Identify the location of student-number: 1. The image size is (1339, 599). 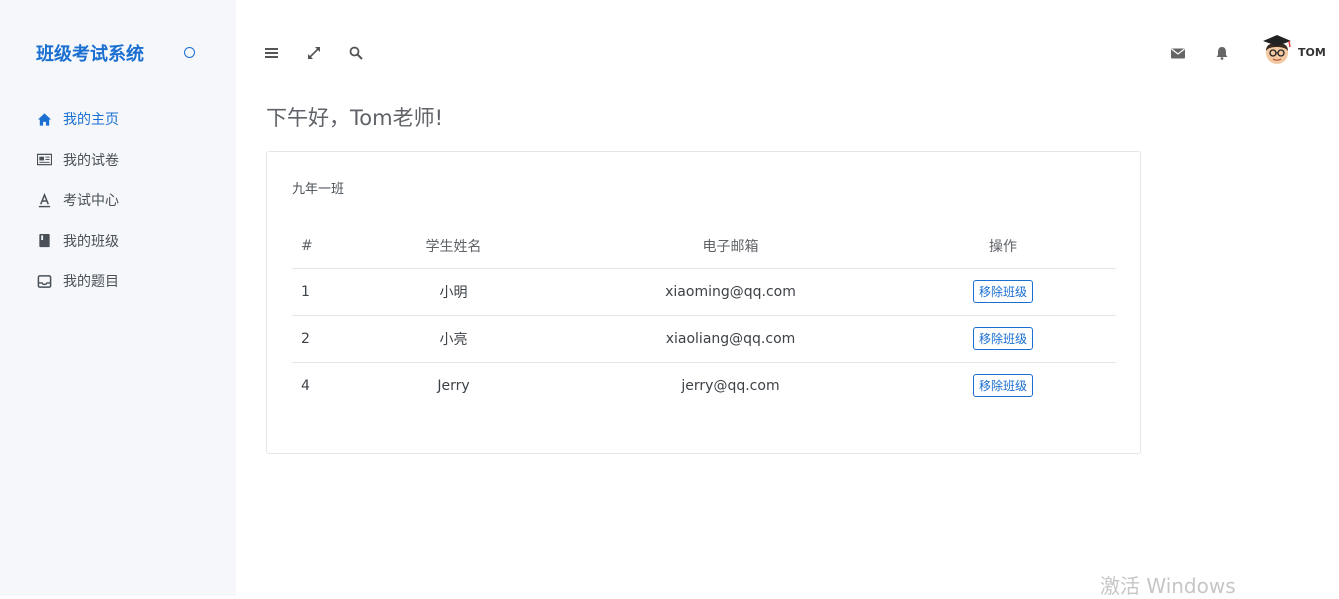
(314, 292).